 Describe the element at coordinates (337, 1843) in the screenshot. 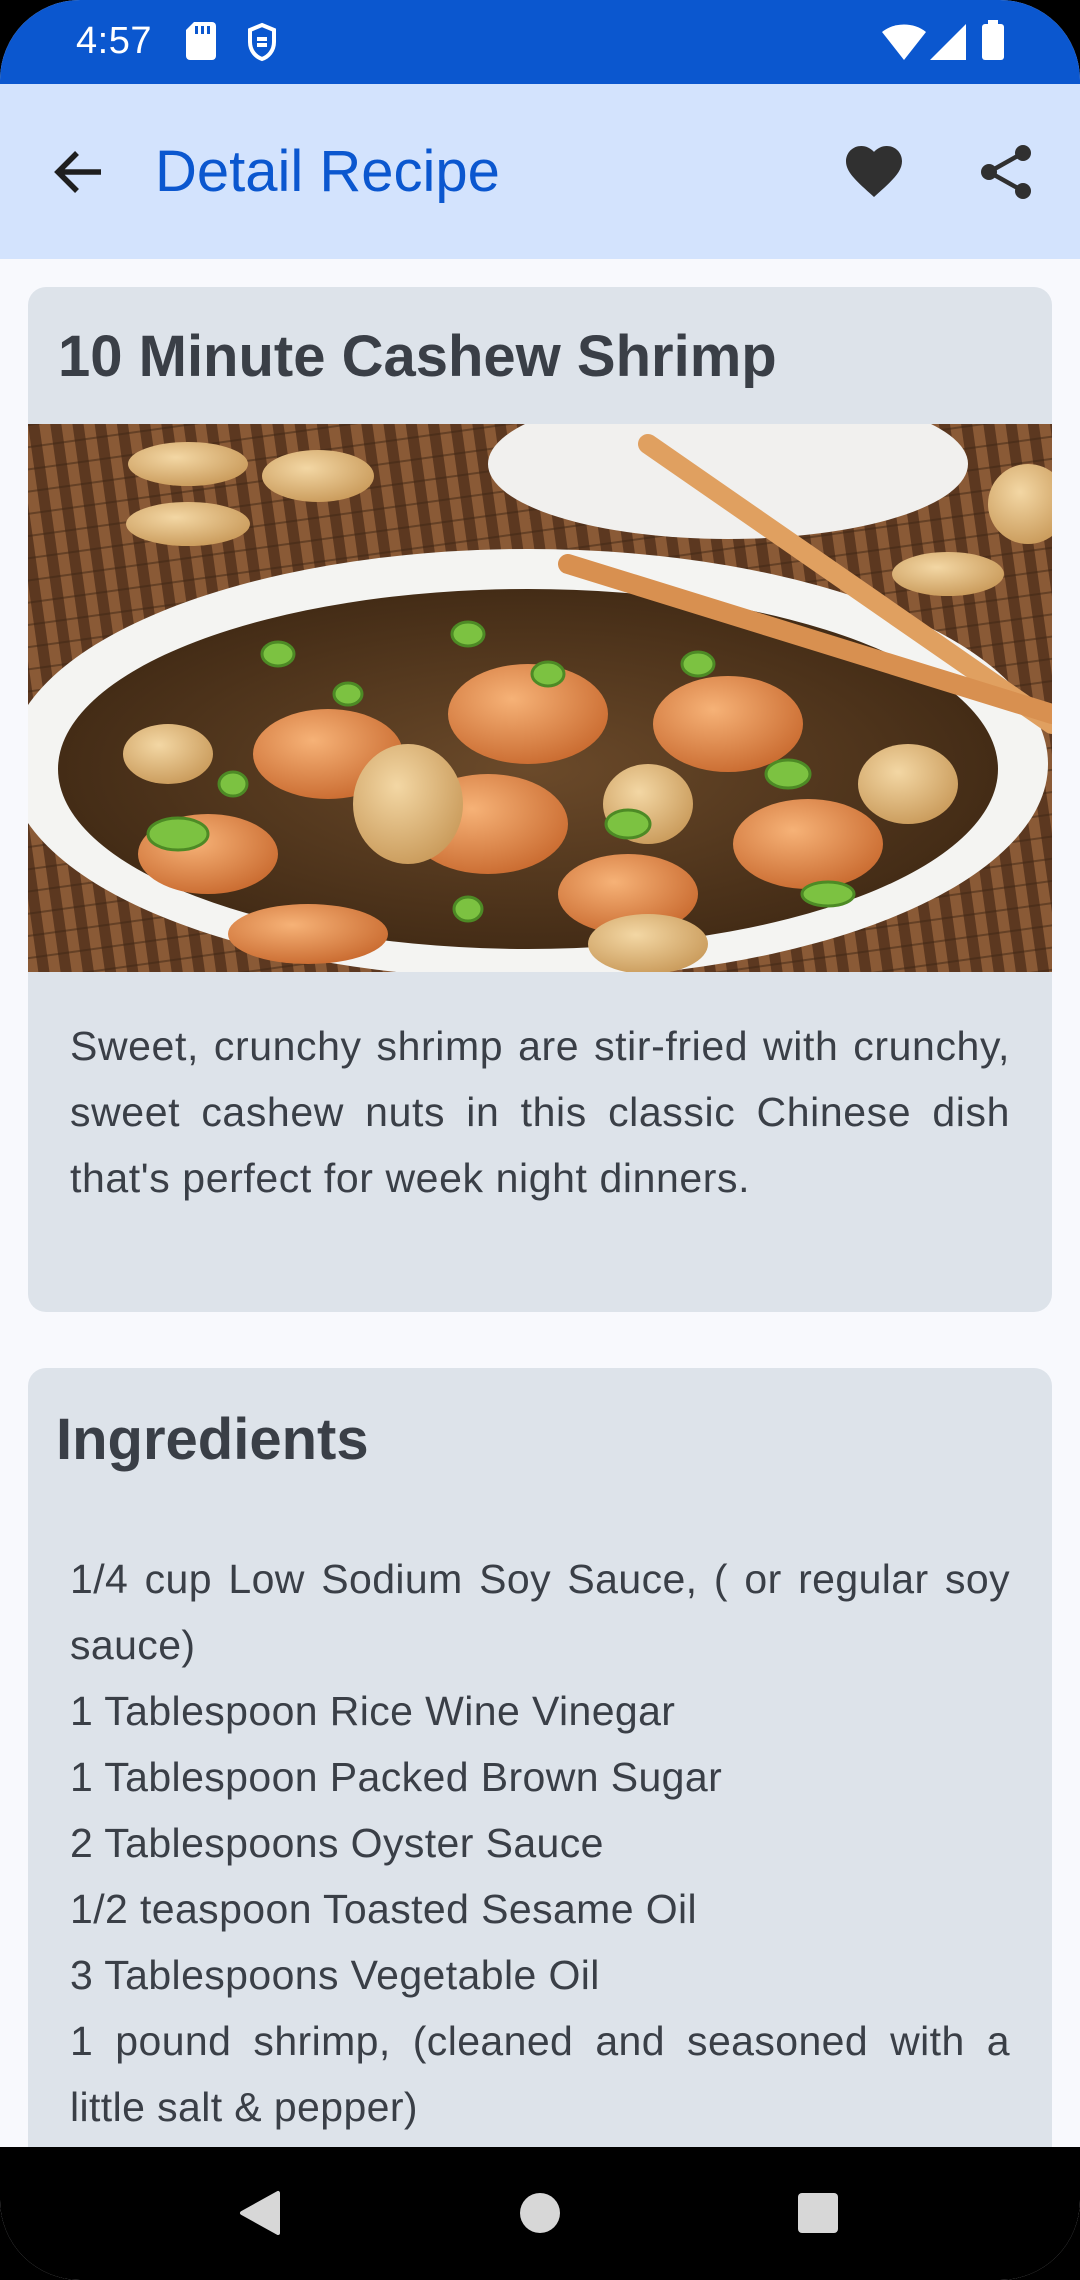

I see `ingredient-item: 2 Tablespoons Oyster Sauce` at that location.